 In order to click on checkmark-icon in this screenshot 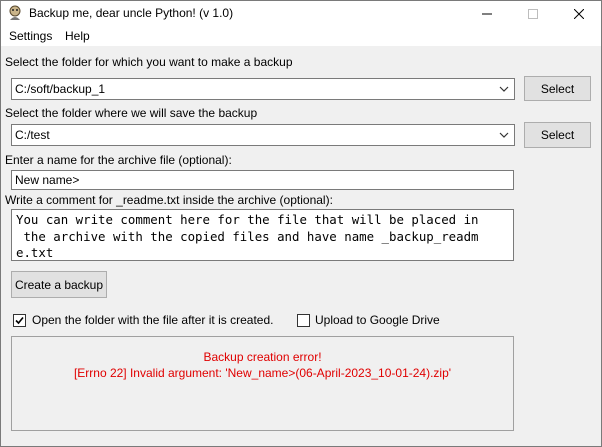, I will do `click(19, 320)`.